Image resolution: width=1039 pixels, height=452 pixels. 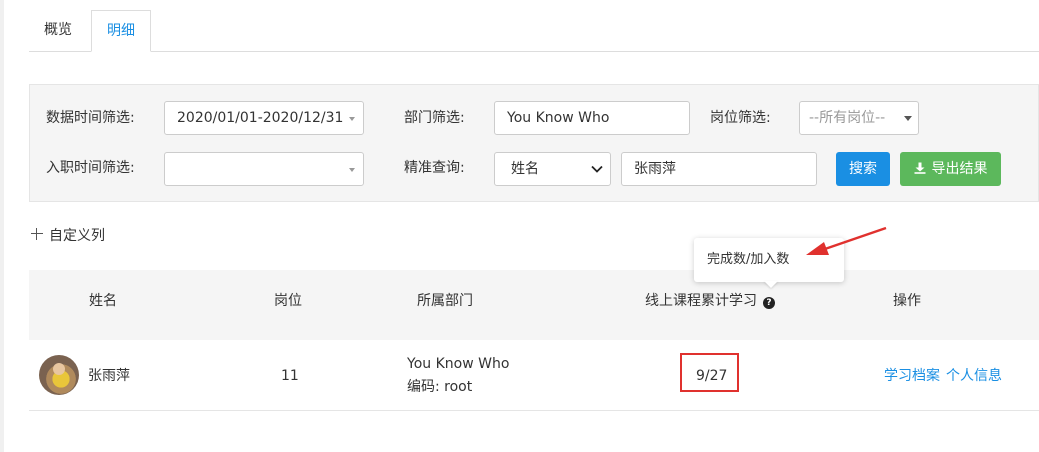 What do you see at coordinates (534, 31) in the screenshot?
I see `tab-bar: 概览 明细` at bounding box center [534, 31].